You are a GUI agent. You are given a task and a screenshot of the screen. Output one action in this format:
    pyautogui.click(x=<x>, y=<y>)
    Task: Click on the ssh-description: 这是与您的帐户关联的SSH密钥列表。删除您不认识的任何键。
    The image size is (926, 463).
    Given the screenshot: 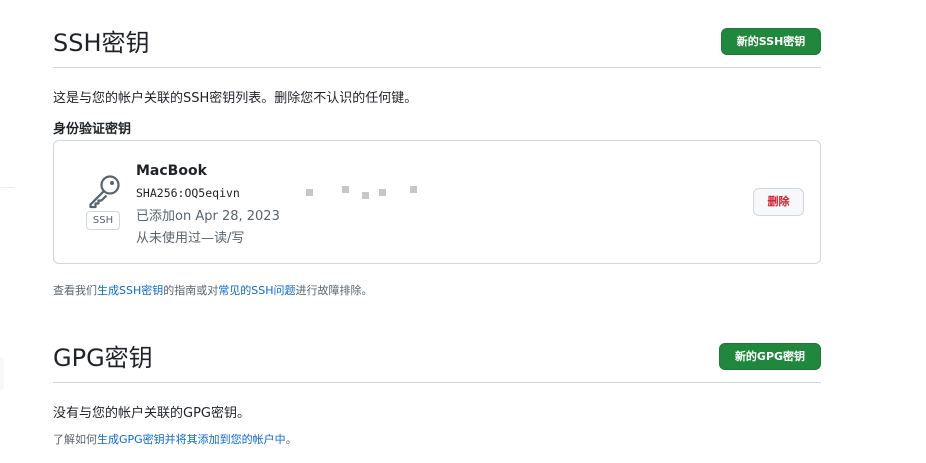 What is the action you would take?
    pyautogui.click(x=235, y=98)
    